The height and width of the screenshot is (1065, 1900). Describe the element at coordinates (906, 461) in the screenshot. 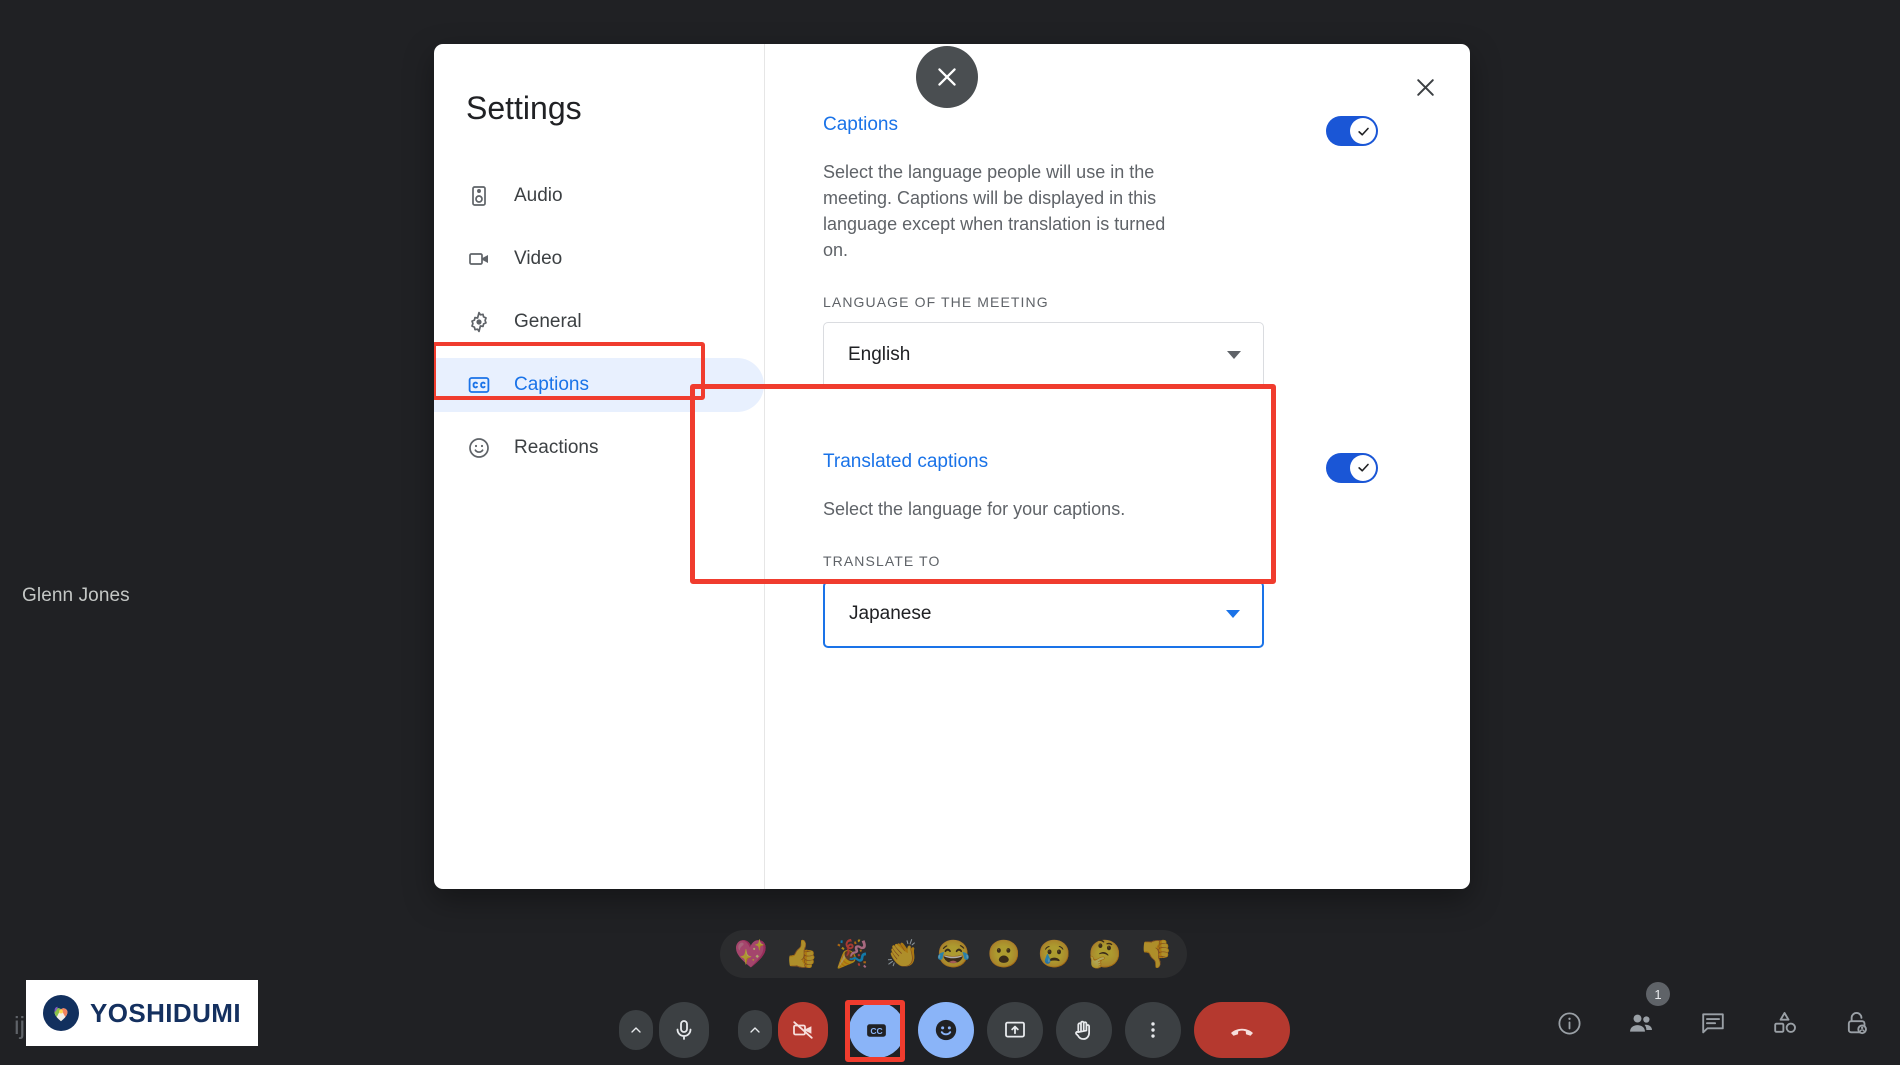

I see `section-title-translated-captions: Translated captions` at that location.